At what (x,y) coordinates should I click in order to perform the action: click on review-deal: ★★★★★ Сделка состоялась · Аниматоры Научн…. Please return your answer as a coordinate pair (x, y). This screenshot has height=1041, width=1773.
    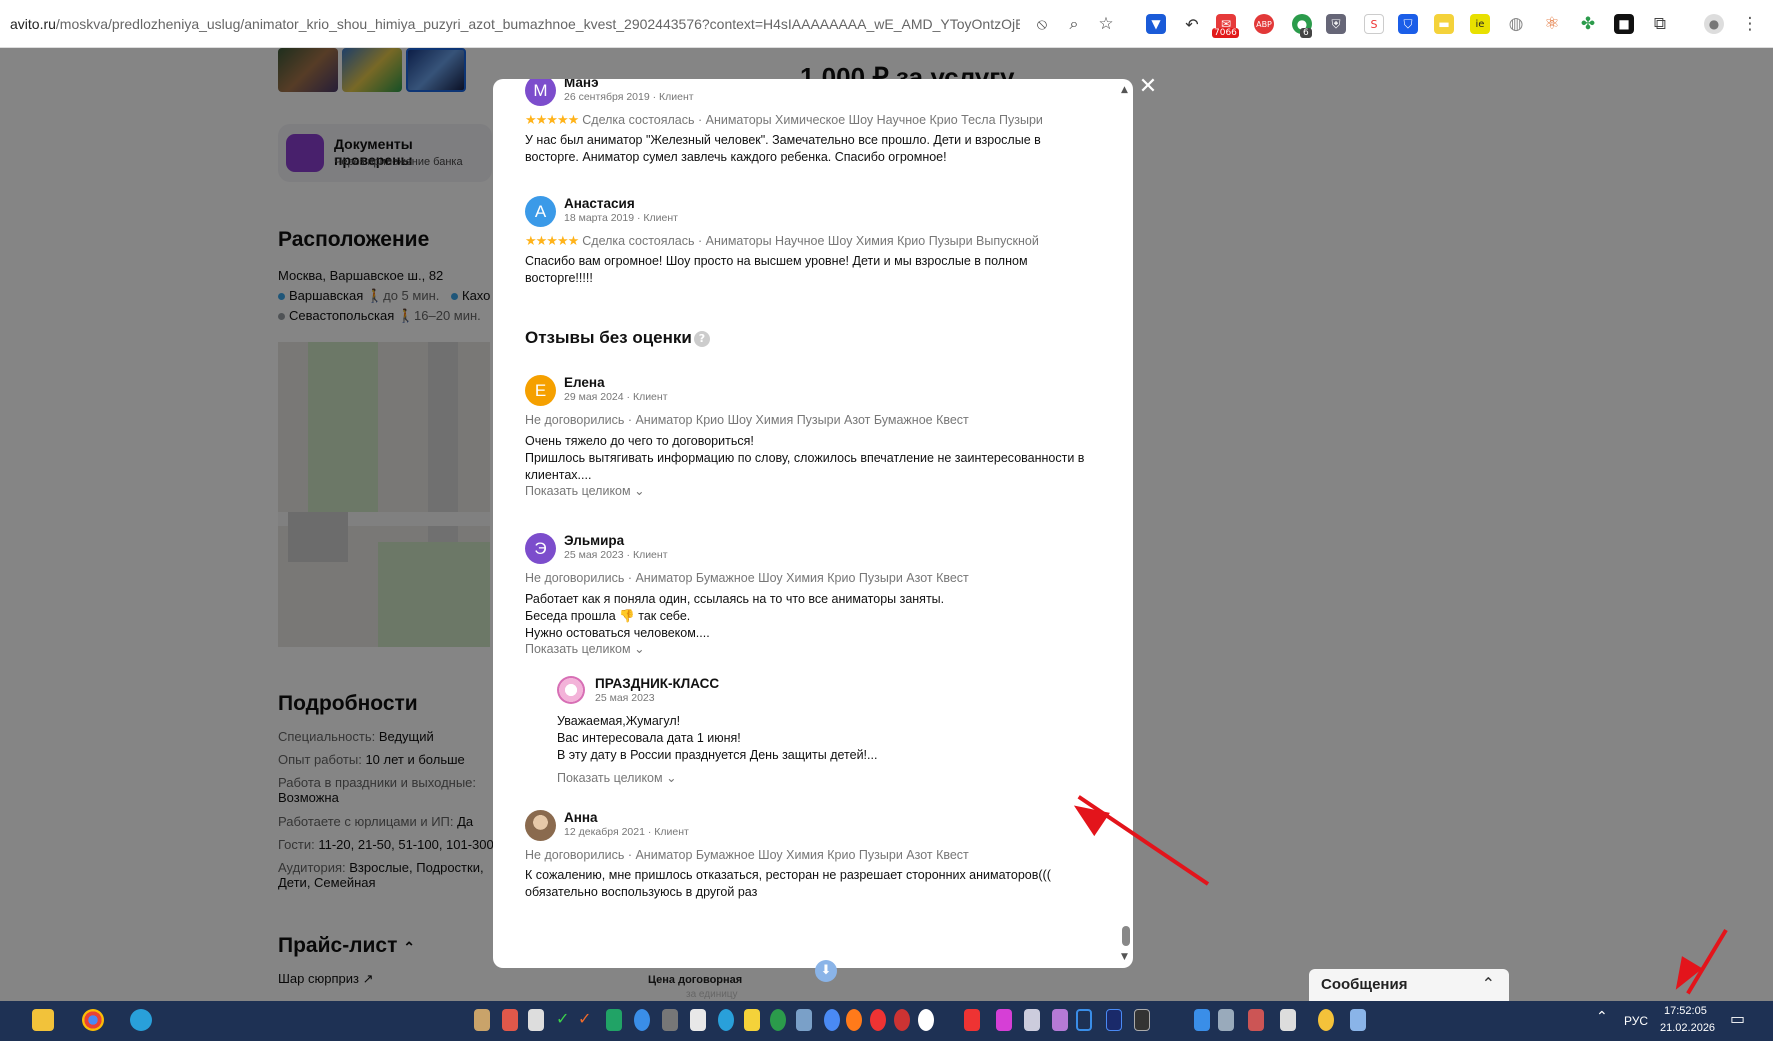
    Looking at the image, I should click on (782, 240).